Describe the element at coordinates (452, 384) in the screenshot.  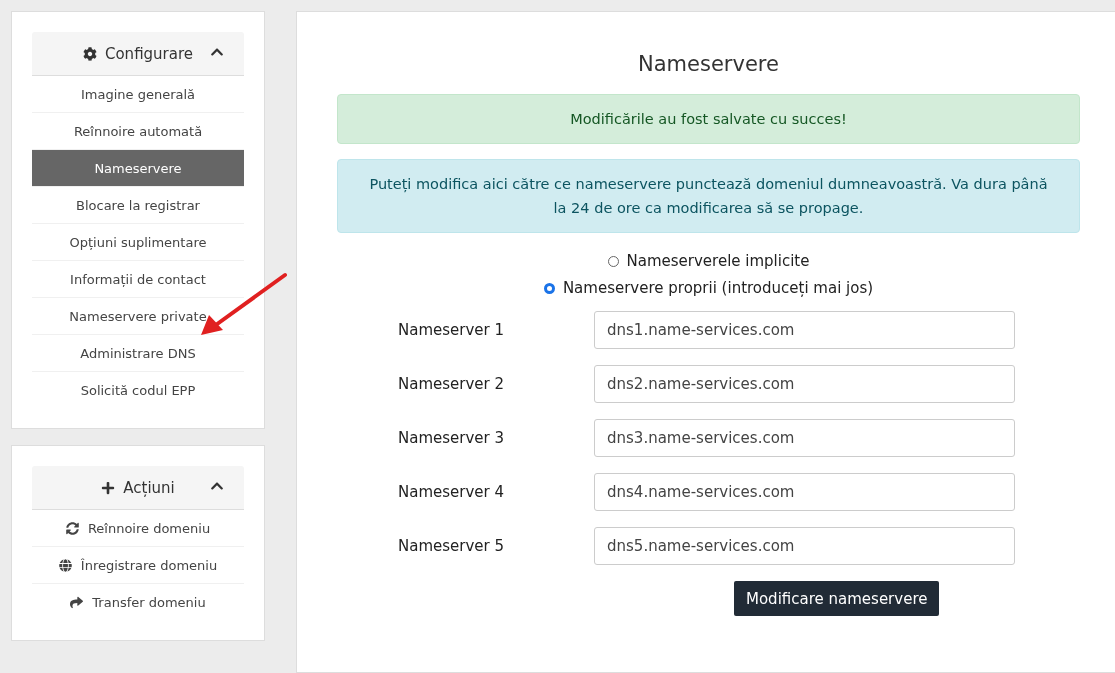
I see `field-label: Nameserver 2` at that location.